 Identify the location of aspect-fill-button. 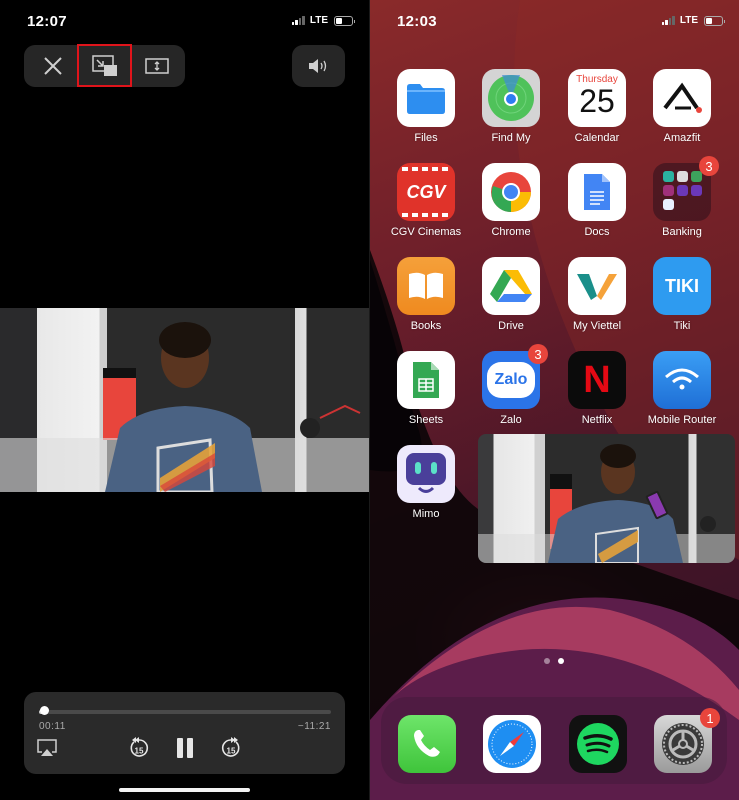
(157, 66).